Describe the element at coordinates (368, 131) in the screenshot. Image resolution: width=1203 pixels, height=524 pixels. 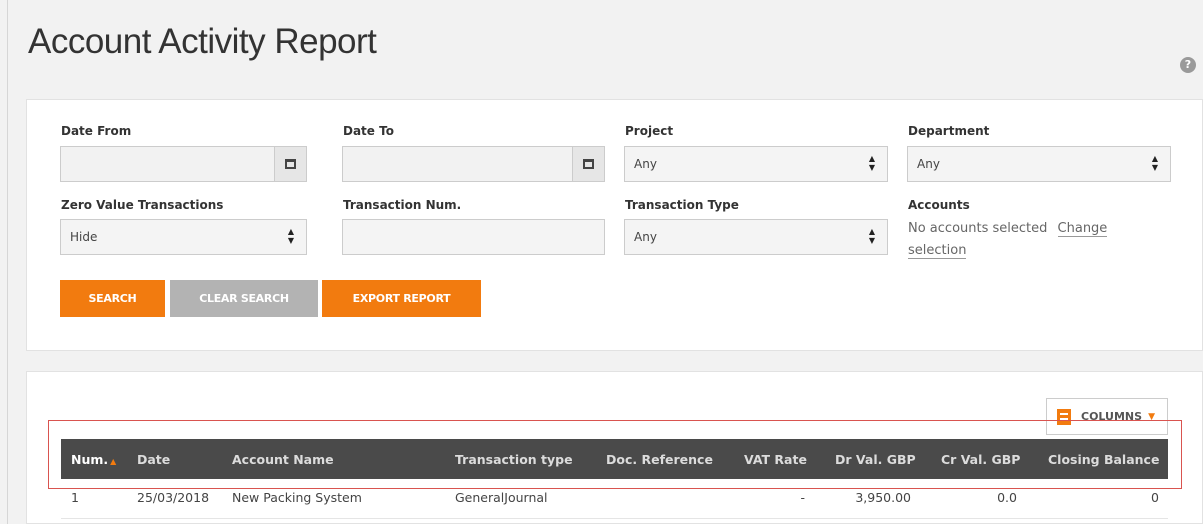
I see `date-to-label: Date To` at that location.